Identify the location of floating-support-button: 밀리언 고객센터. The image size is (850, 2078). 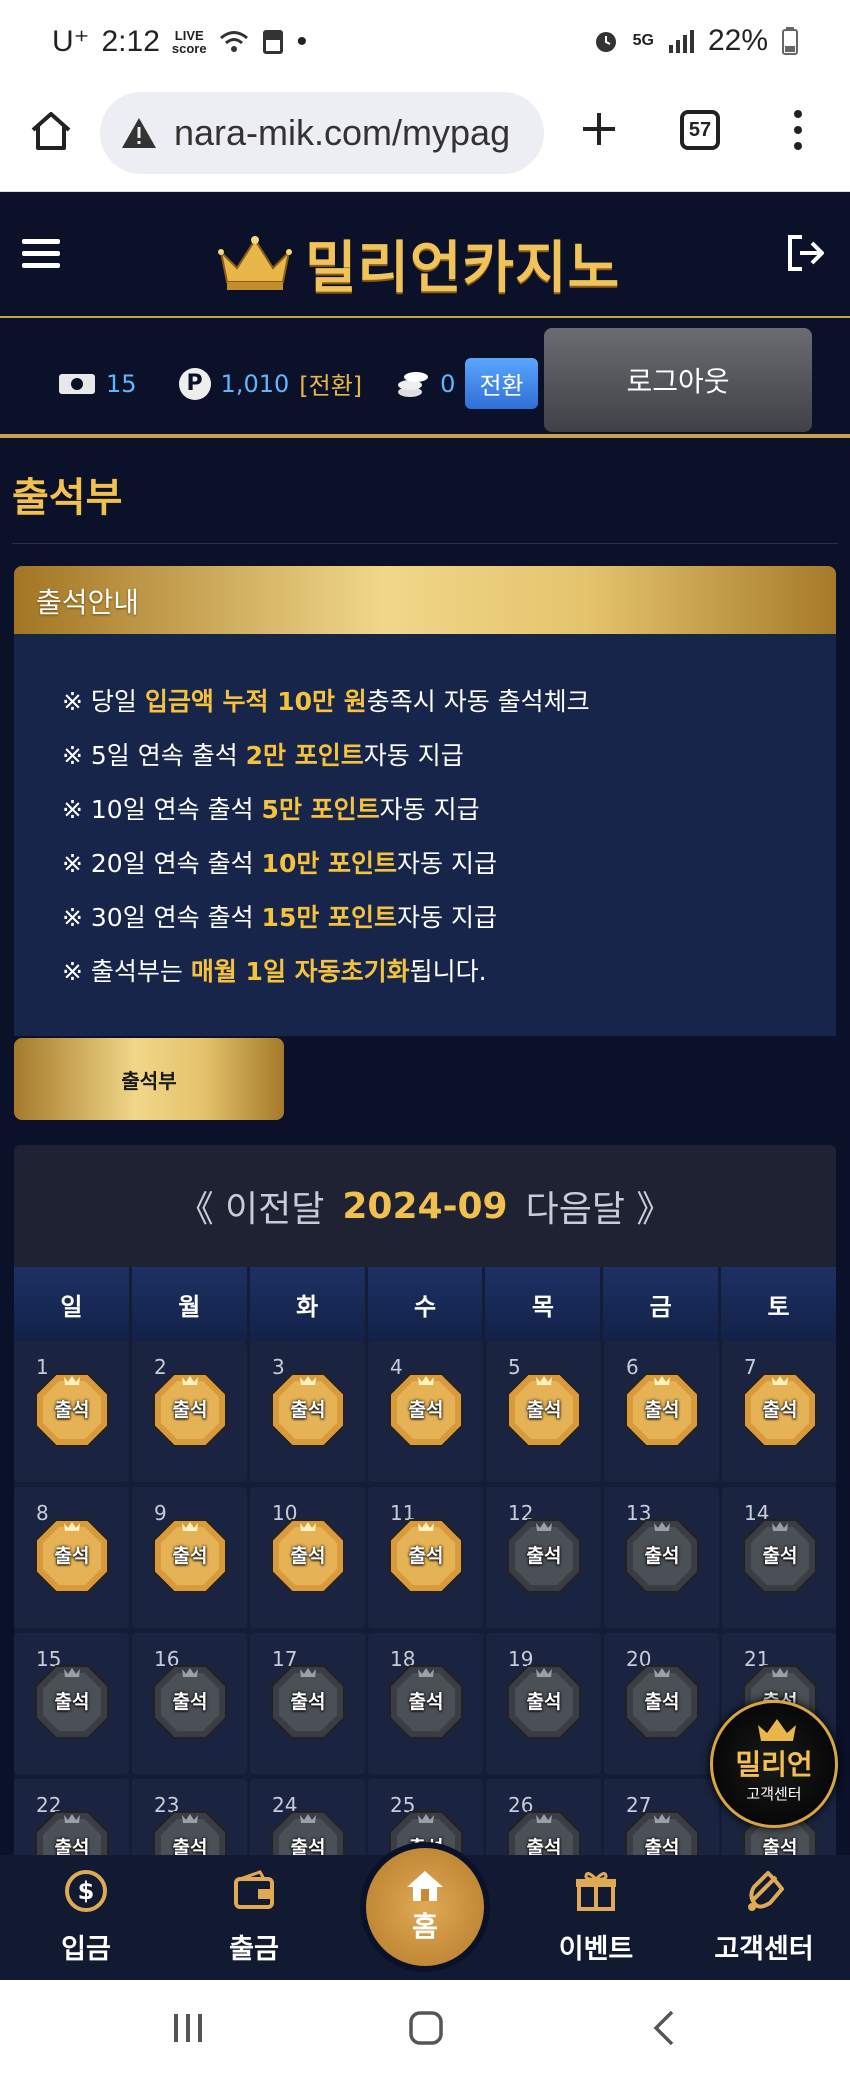
(774, 1764).